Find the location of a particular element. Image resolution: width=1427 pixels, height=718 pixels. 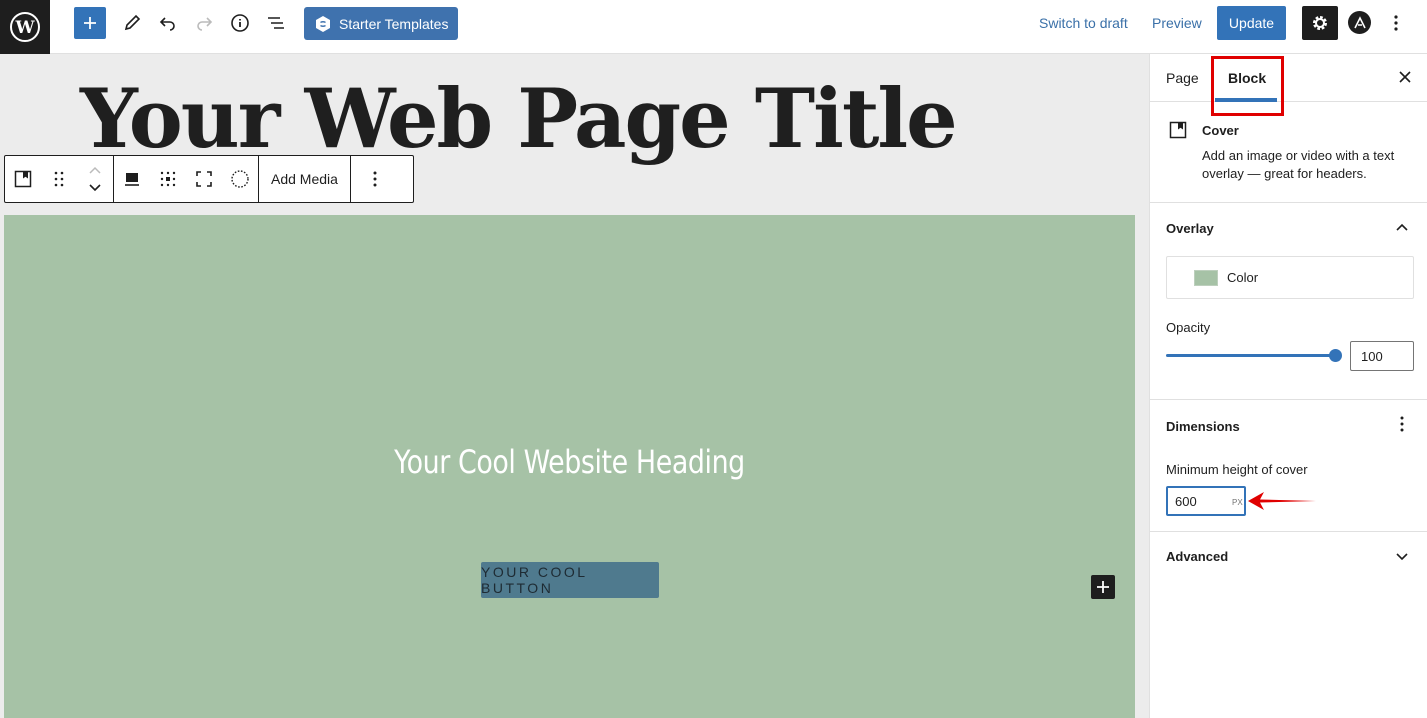

duotone-circle-icon is located at coordinates (240, 179).